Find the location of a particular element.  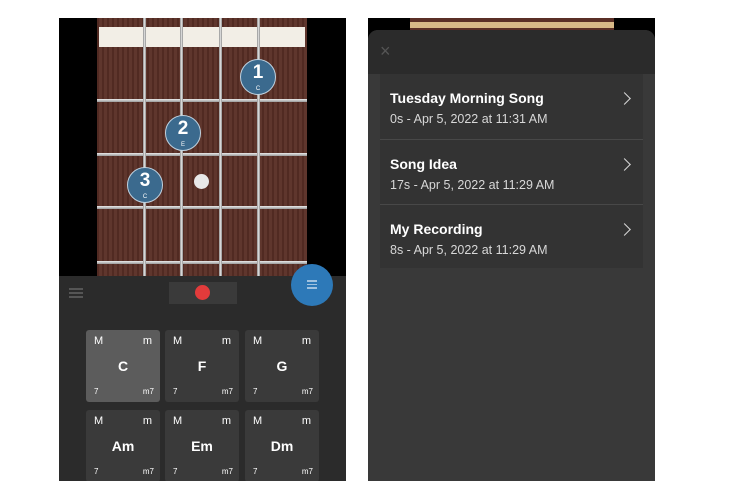

fretboard is located at coordinates (202, 147).